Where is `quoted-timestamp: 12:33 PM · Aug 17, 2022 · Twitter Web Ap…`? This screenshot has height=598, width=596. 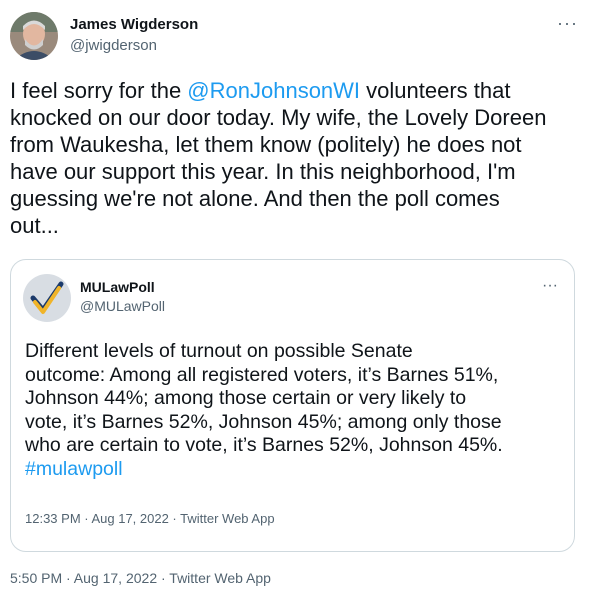
quoted-timestamp: 12:33 PM · Aug 17, 2022 · Twitter Web Ap… is located at coordinates (150, 518).